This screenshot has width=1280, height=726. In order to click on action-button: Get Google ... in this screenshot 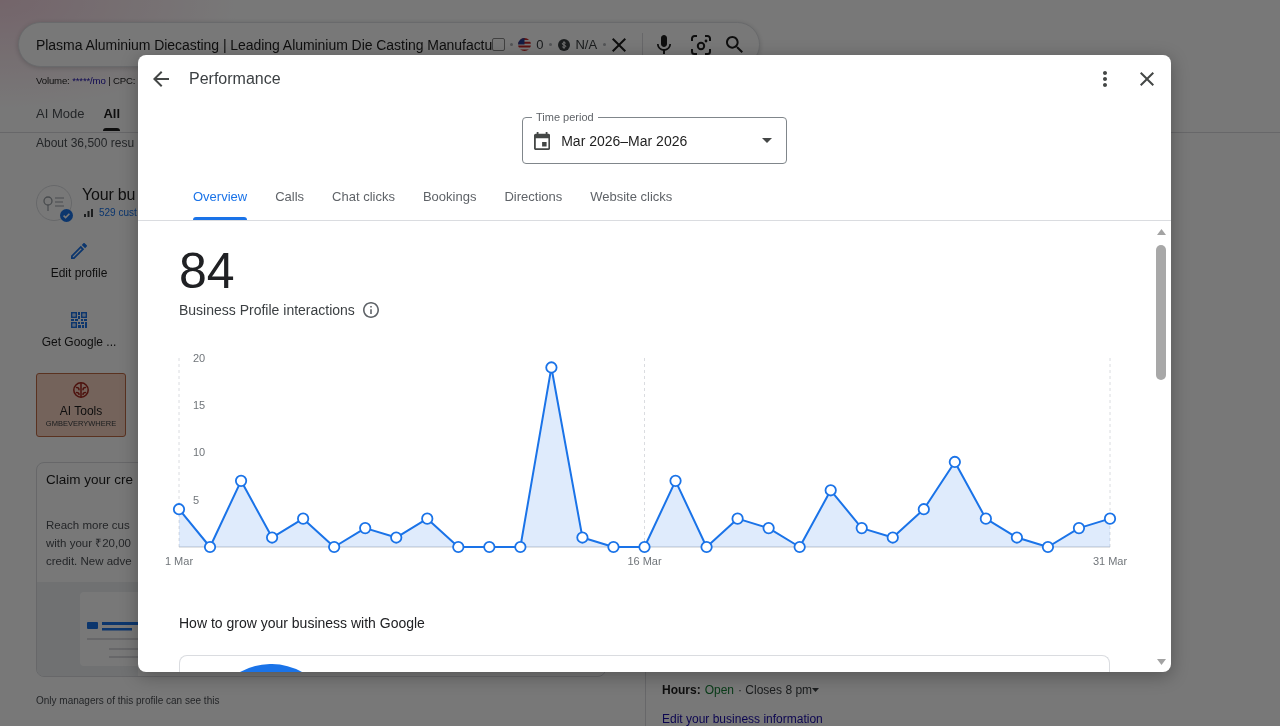, I will do `click(79, 331)`.